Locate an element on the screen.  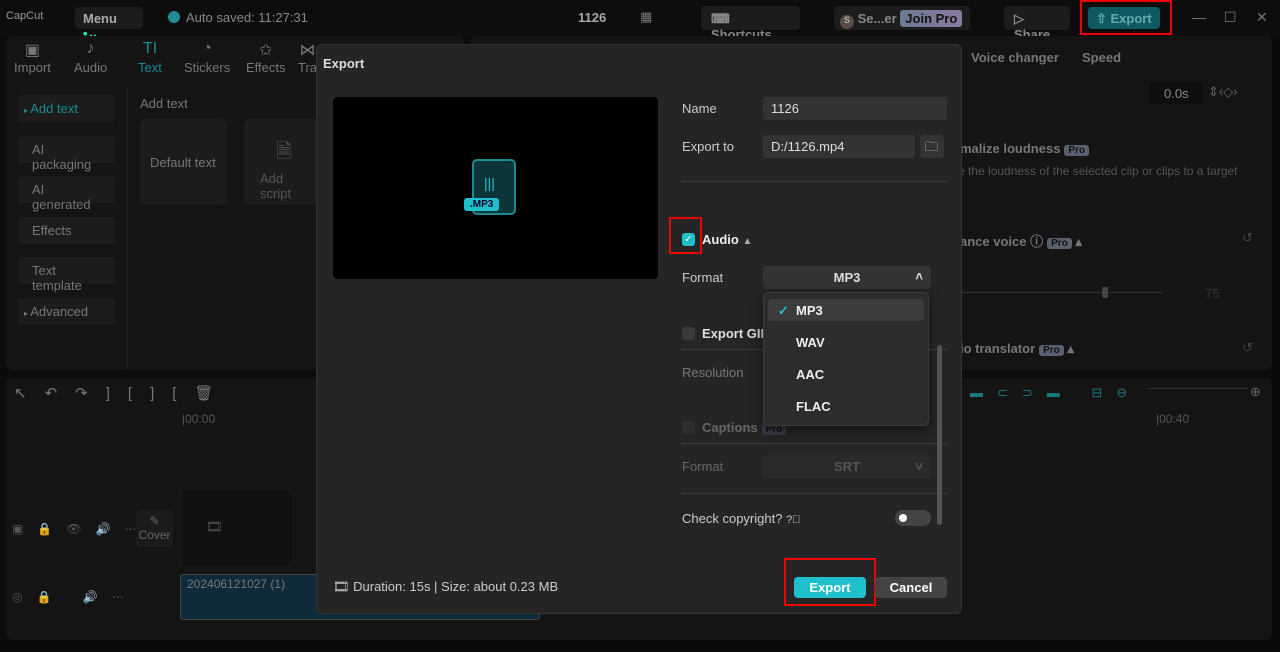
help-icon: ?⃝ is located at coordinates (793, 520).